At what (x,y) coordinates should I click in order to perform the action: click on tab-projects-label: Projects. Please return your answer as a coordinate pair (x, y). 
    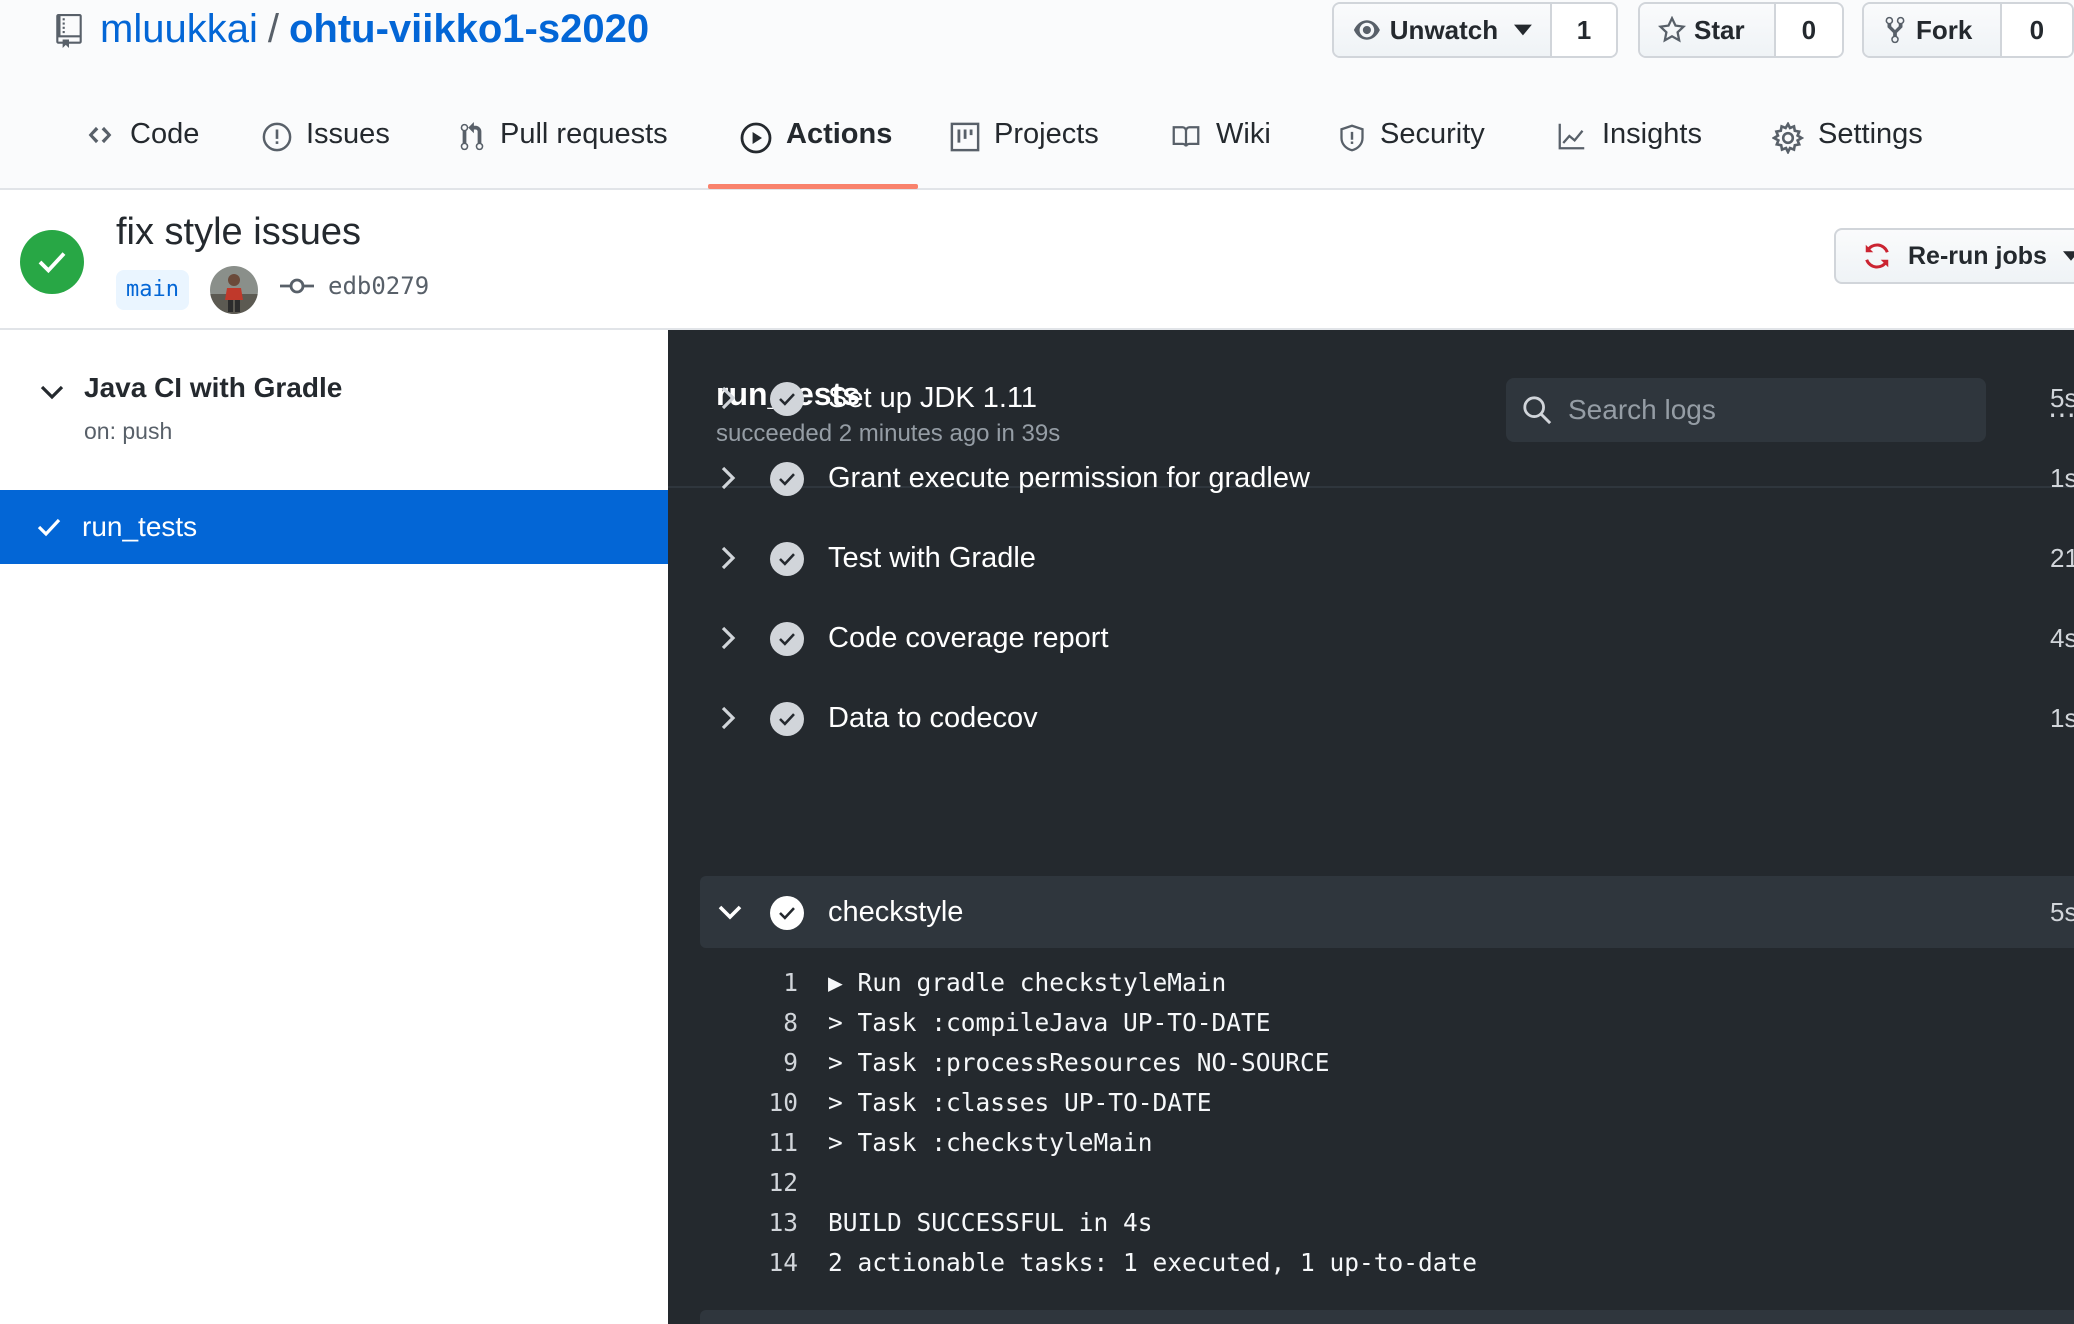
    Looking at the image, I should click on (1046, 134).